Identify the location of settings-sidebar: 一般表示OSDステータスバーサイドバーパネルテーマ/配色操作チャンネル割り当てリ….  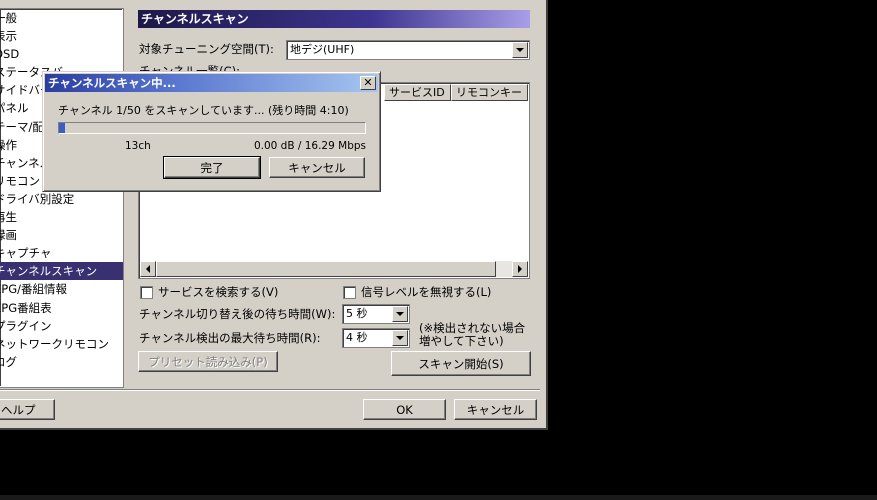
(62, 198).